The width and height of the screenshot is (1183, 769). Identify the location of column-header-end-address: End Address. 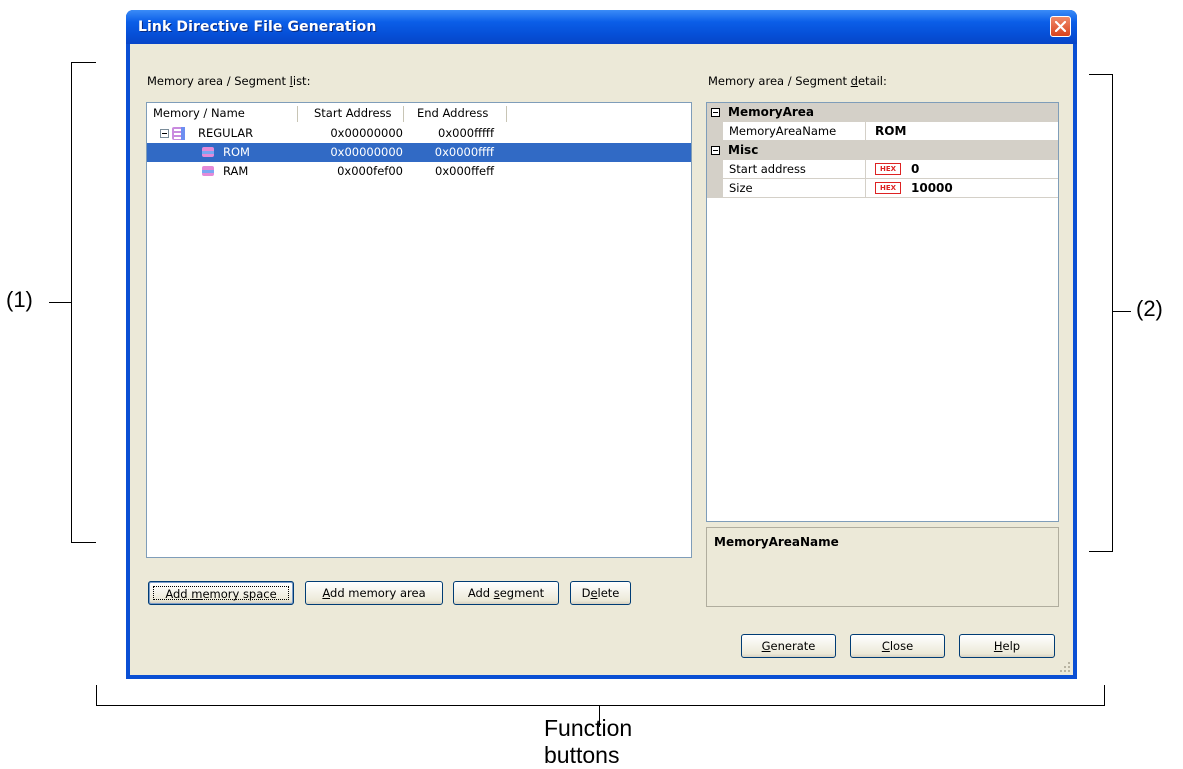
(461, 113).